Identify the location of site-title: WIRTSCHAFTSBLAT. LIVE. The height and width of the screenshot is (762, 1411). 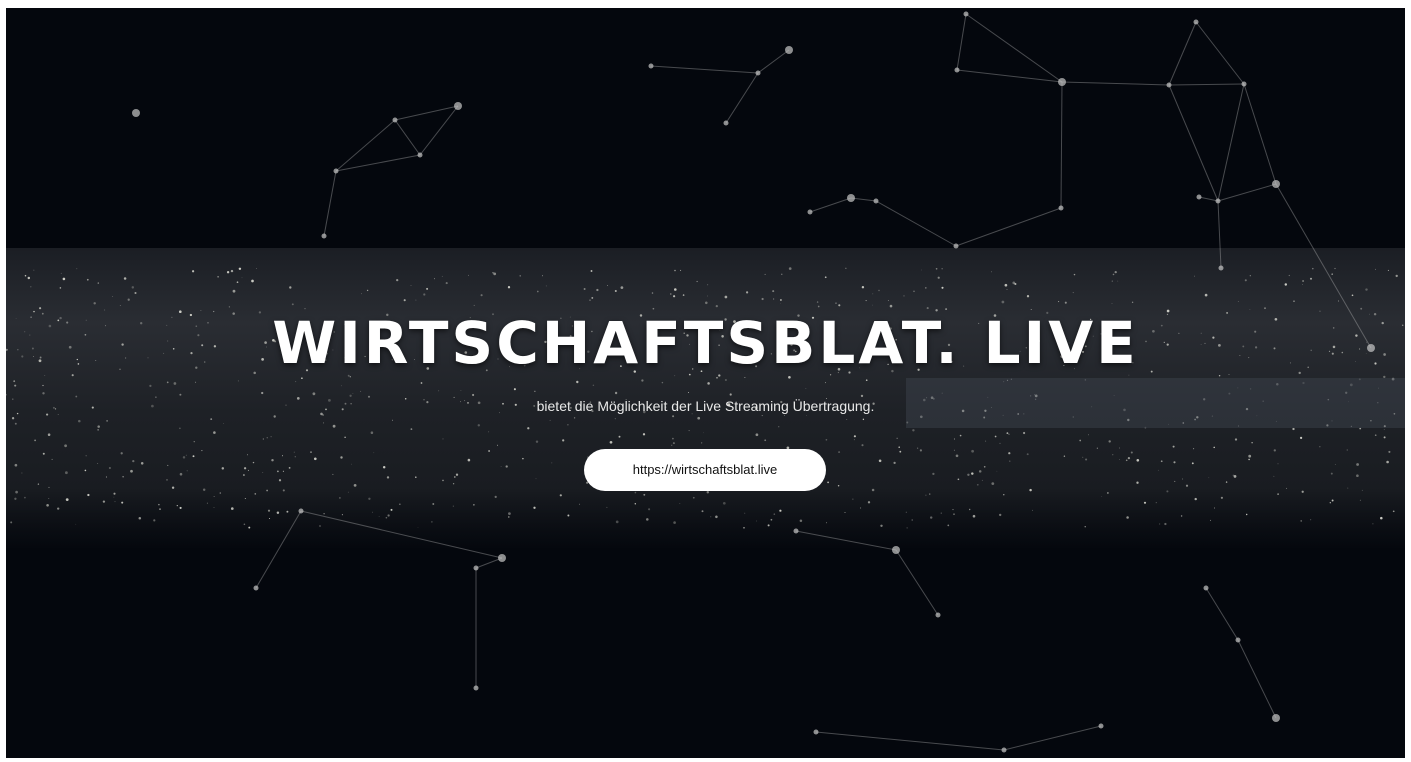
(705, 343).